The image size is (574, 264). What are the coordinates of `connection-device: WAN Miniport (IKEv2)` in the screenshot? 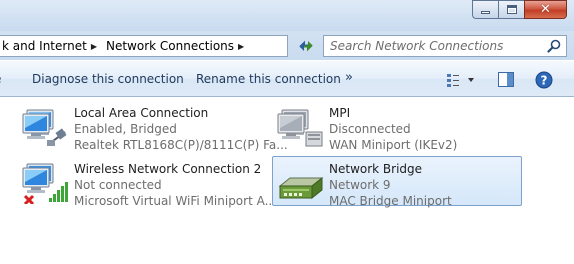 It's located at (393, 145).